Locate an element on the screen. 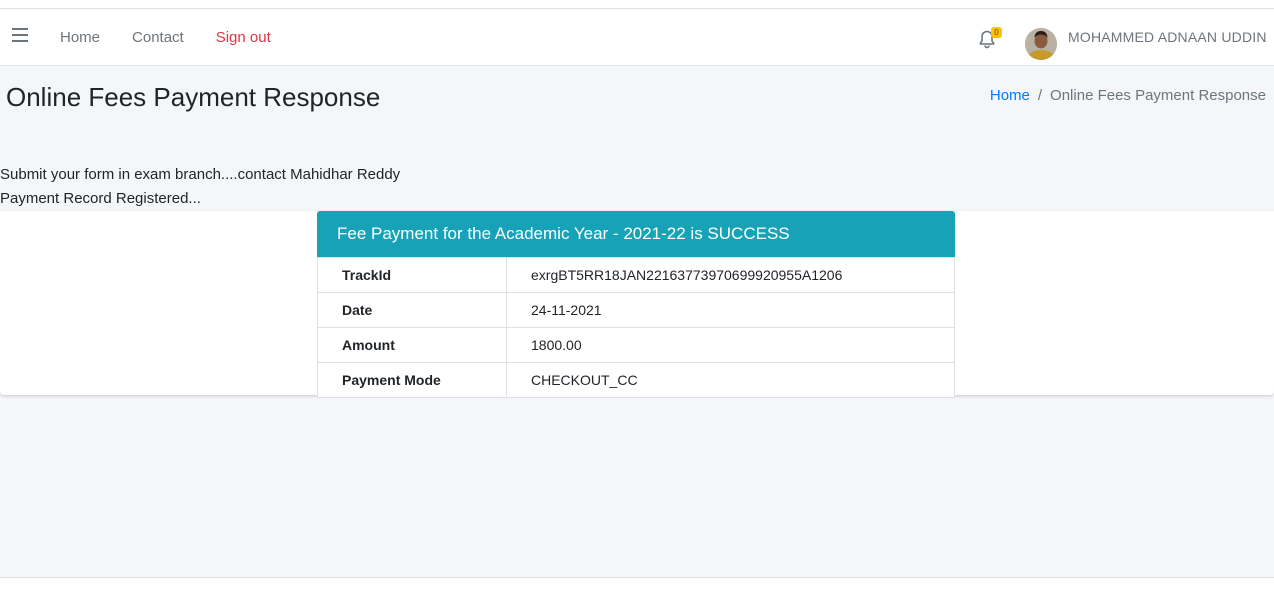 This screenshot has height=595, width=1274. nav-links: Home Contact Sign out is located at coordinates (181, 37).